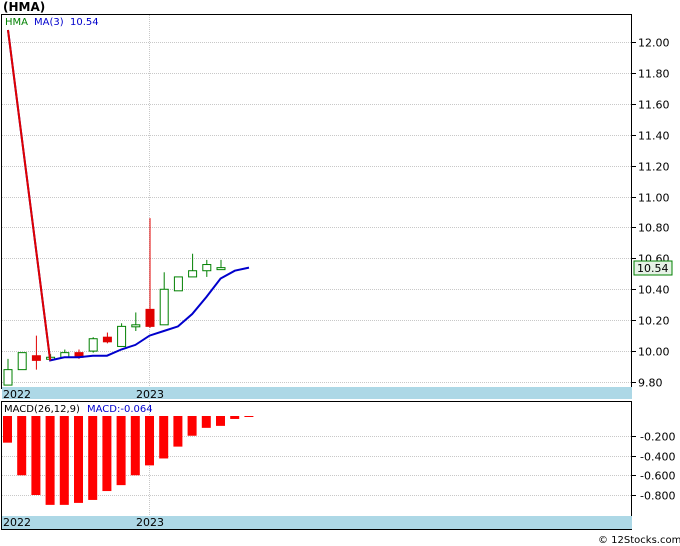 Image resolution: width=680 pixels, height=546 pixels. What do you see at coordinates (657, 476) in the screenshot?
I see `macd-tick-label: -0.600` at bounding box center [657, 476].